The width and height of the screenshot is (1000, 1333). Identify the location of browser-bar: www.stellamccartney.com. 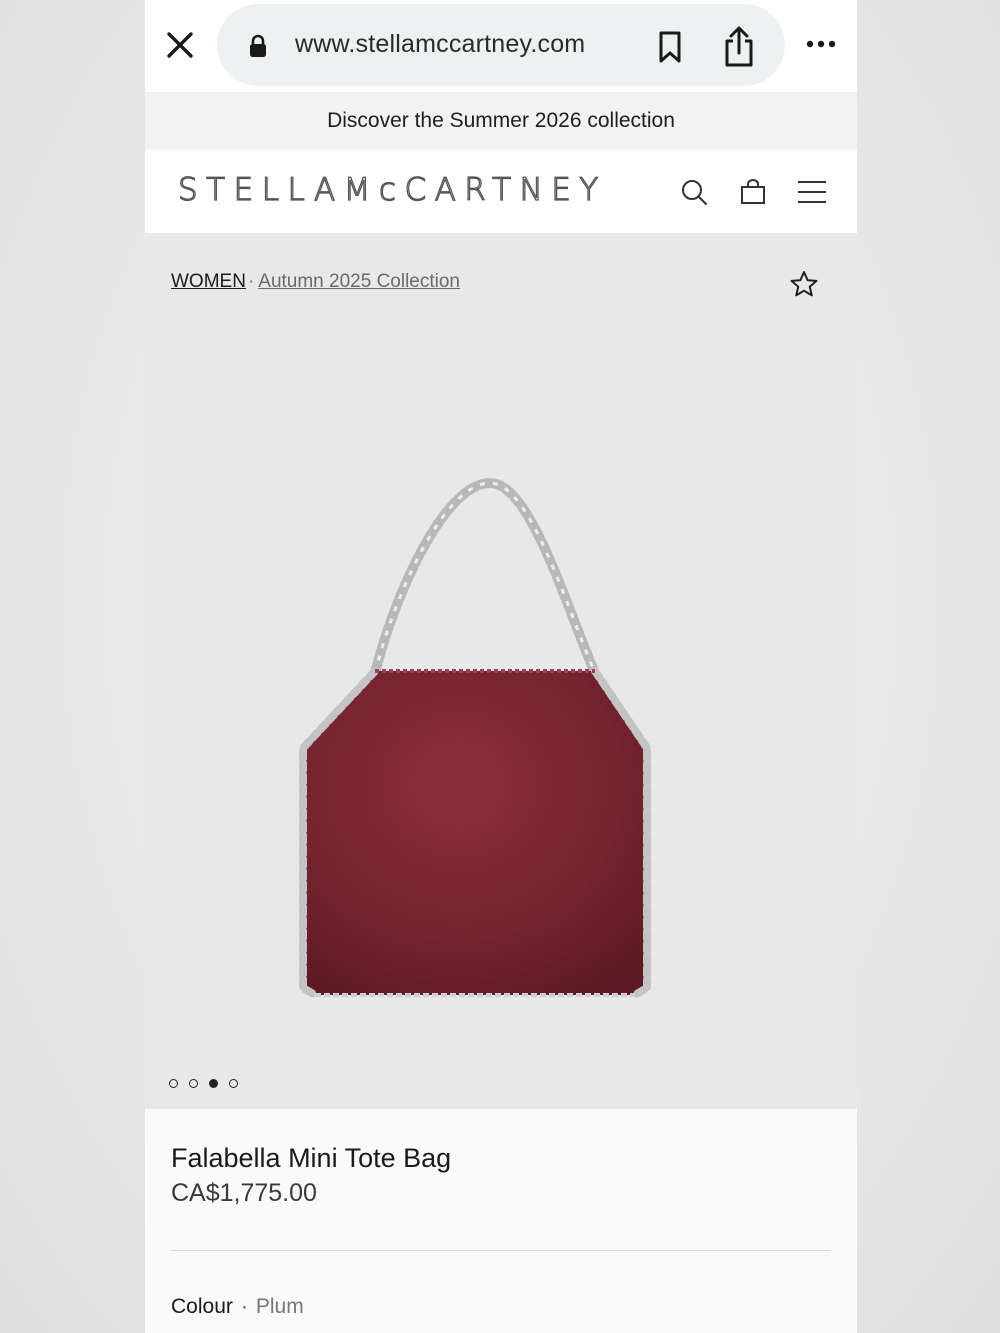
(501, 46).